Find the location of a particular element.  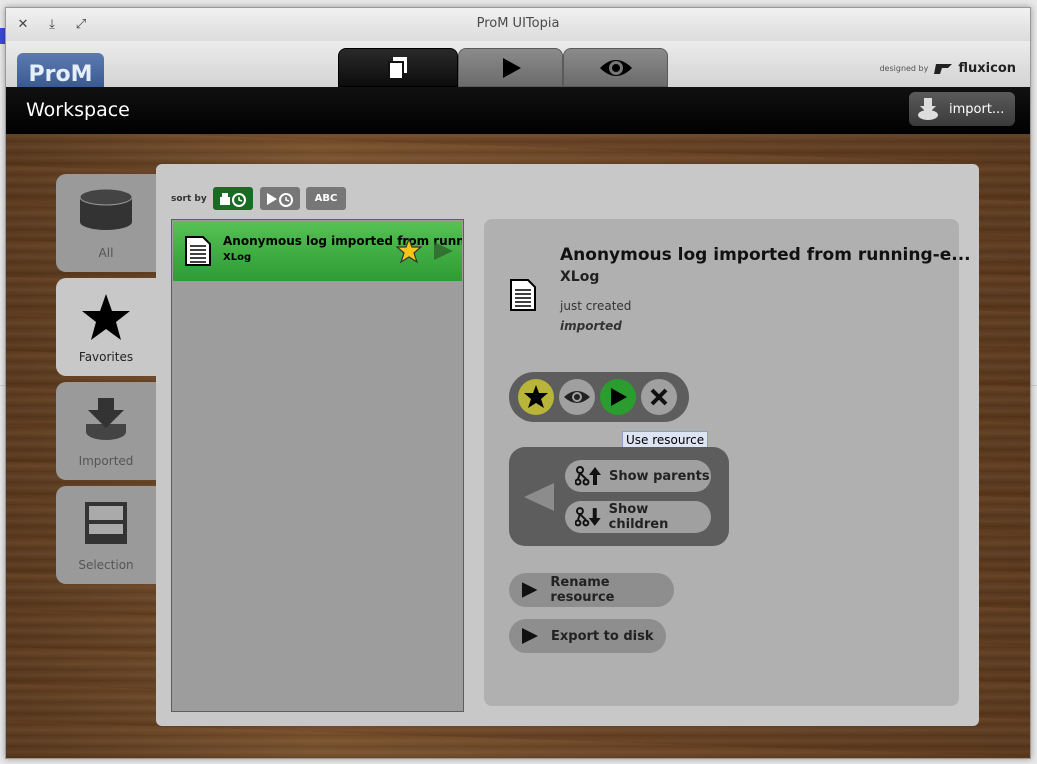

resource-origin: imported is located at coordinates (591, 326).